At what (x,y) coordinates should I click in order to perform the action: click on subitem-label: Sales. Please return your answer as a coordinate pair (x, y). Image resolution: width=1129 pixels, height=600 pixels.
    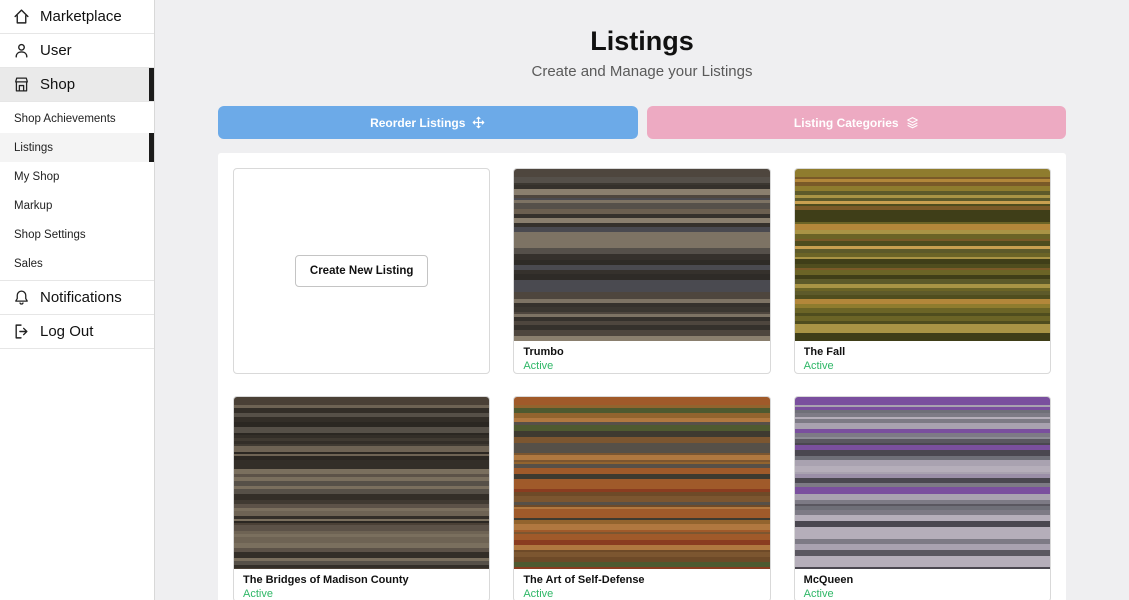
    Looking at the image, I should click on (28, 263).